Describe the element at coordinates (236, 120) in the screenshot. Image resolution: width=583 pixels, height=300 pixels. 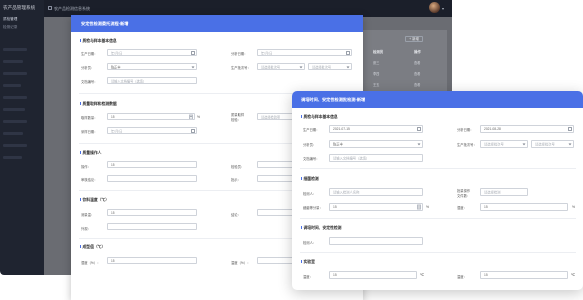
I see `qc-label-2: 检验：` at that location.